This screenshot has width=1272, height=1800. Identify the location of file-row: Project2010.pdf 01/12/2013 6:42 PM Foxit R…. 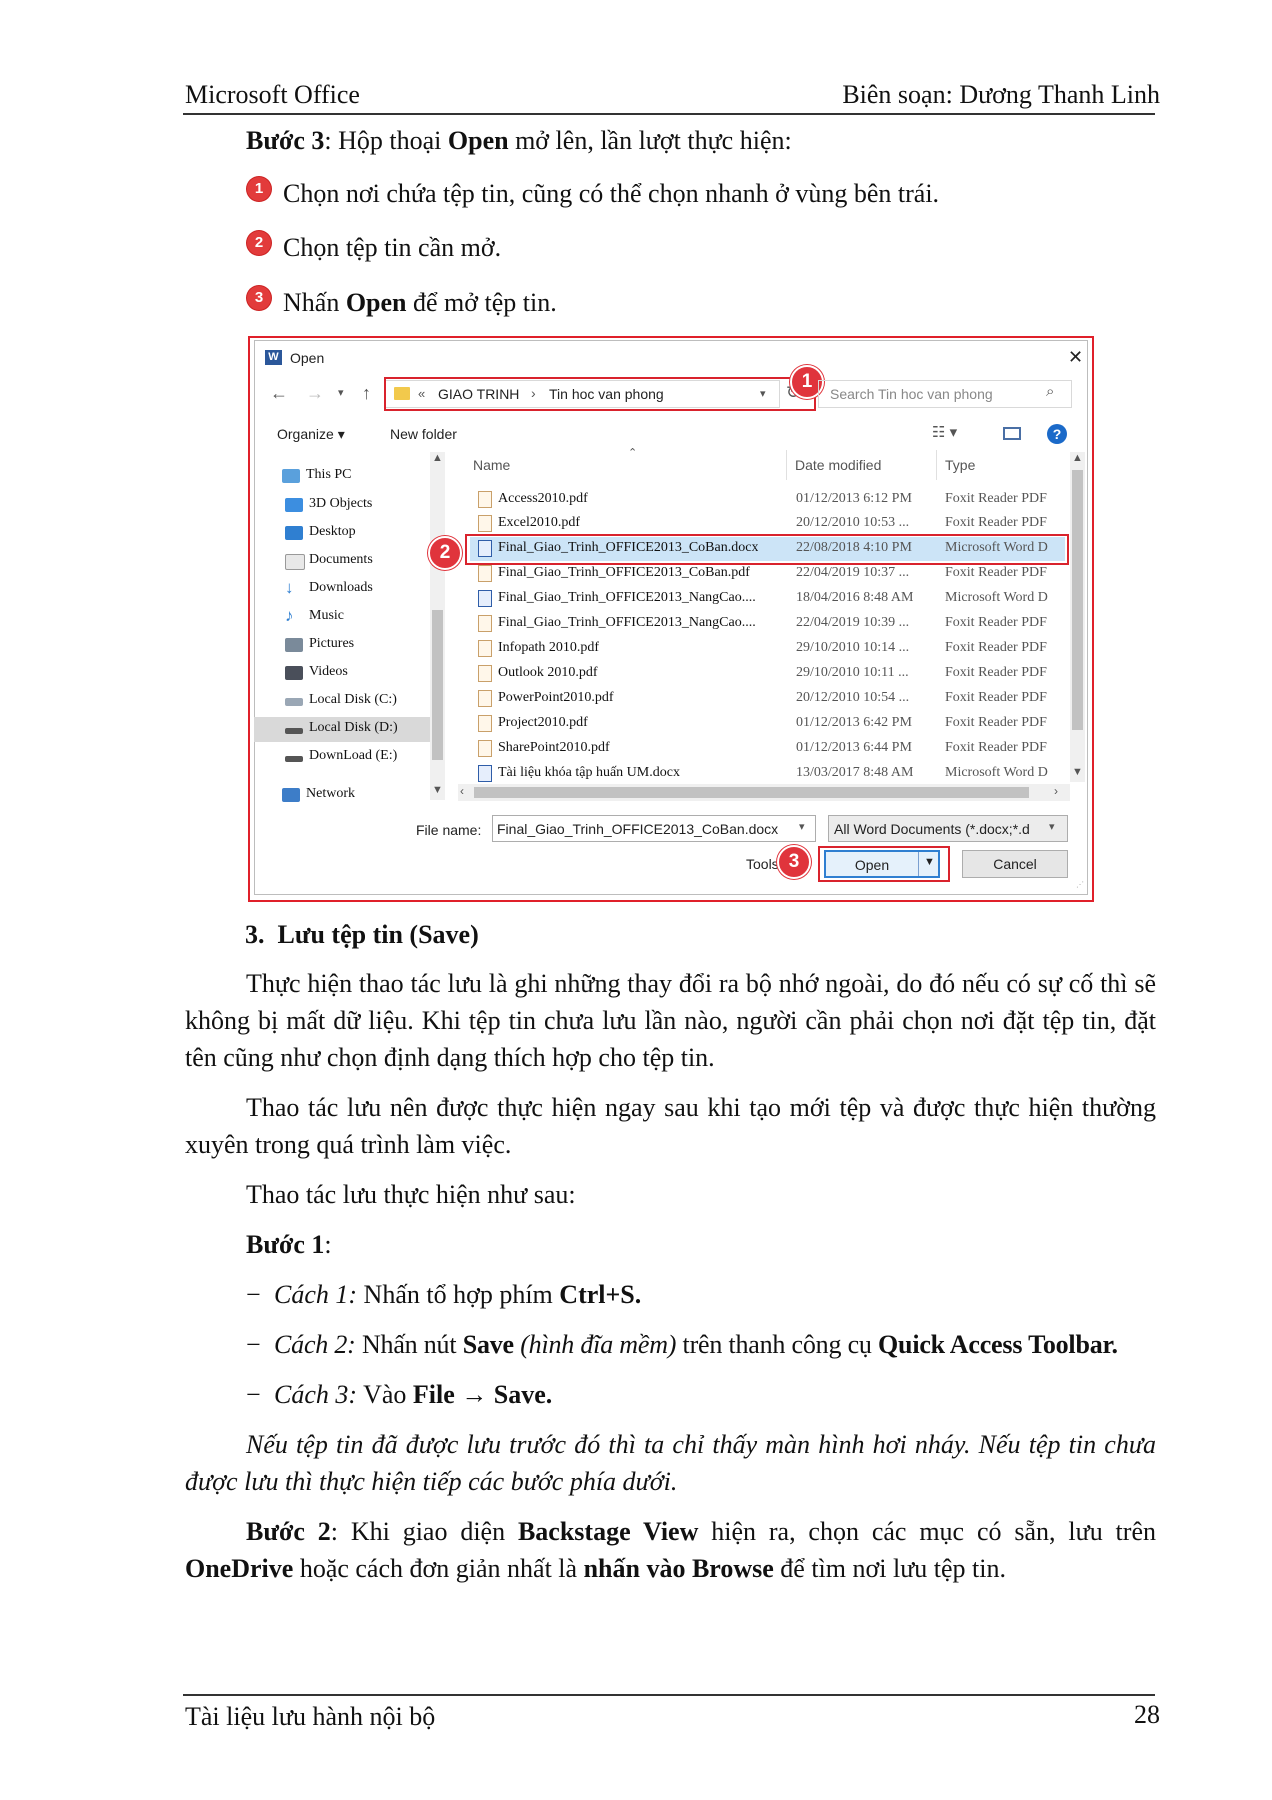
(767, 724).